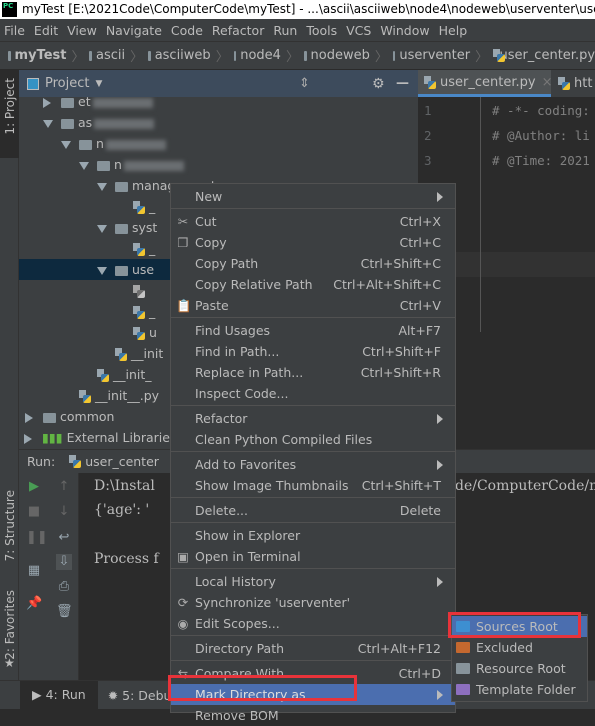 The height and width of the screenshot is (726, 595). Describe the element at coordinates (187, 30) in the screenshot. I see `menu-code: Code` at that location.